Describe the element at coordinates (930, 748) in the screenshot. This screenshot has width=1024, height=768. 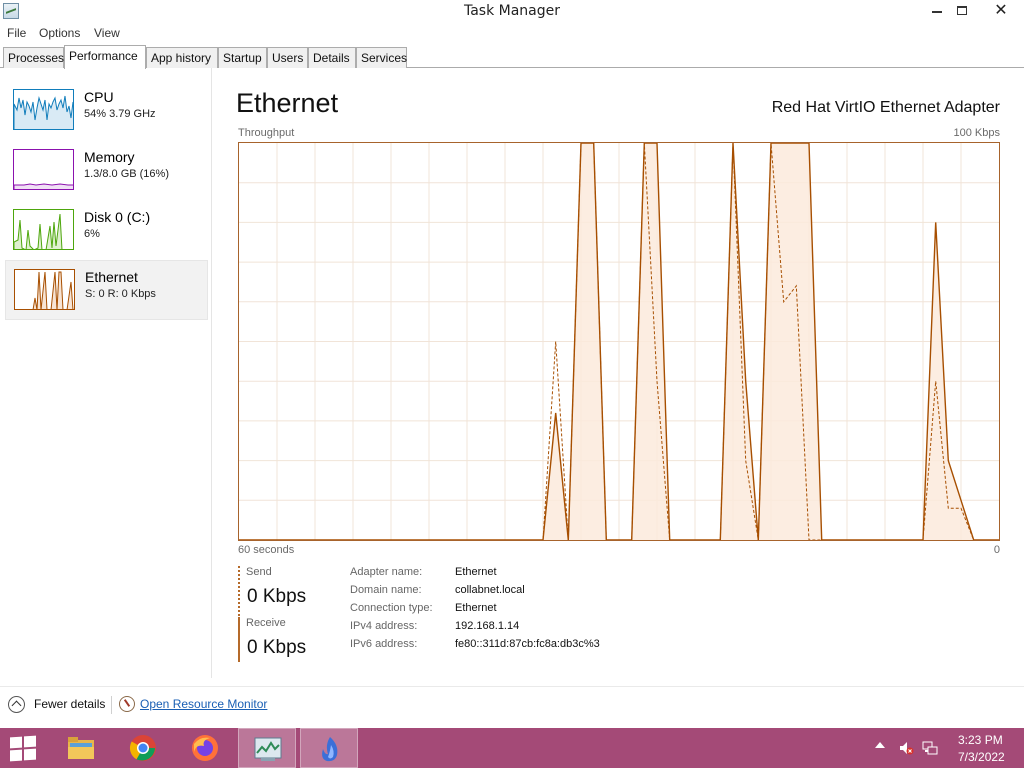
I see `network-icon` at that location.